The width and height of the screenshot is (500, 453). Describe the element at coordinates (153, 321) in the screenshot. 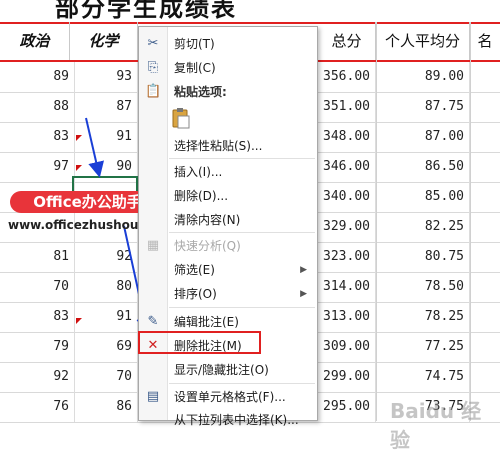

I see `edit-comment-icon: ✎` at that location.